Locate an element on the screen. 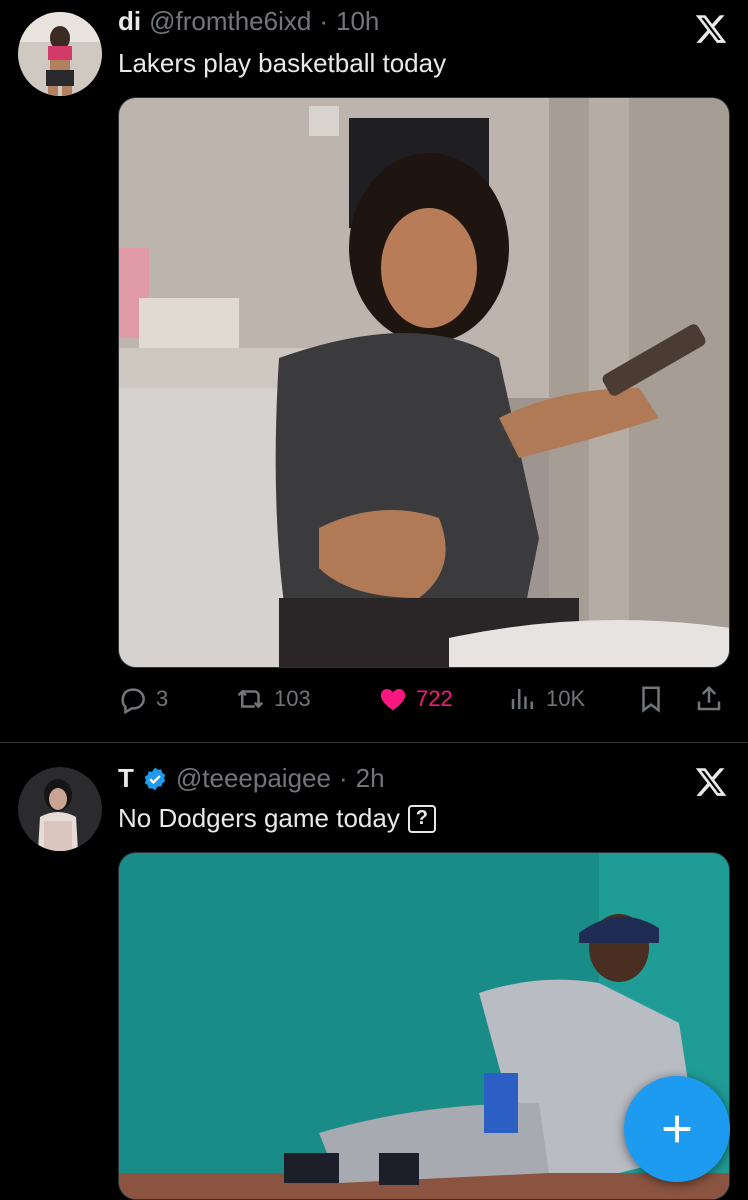 The height and width of the screenshot is (1200, 748). user-handle: @teeepaigee is located at coordinates (253, 778).